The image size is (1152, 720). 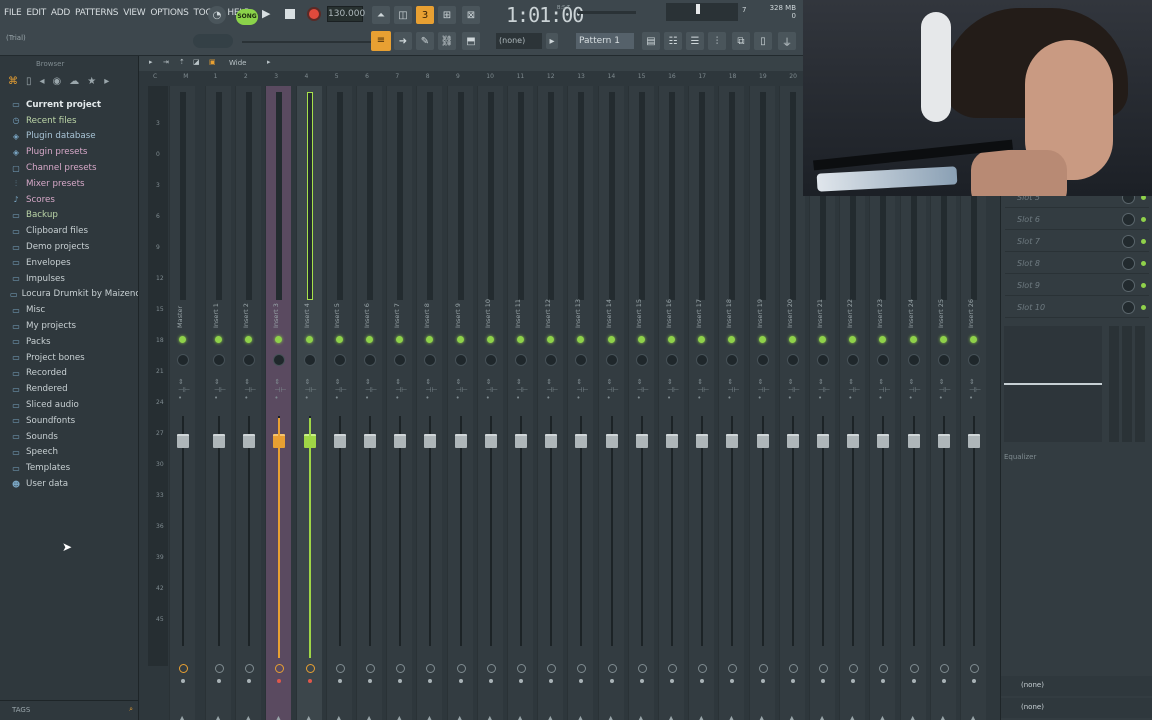 I want to click on snap-icon: ≡, so click(x=381, y=41).